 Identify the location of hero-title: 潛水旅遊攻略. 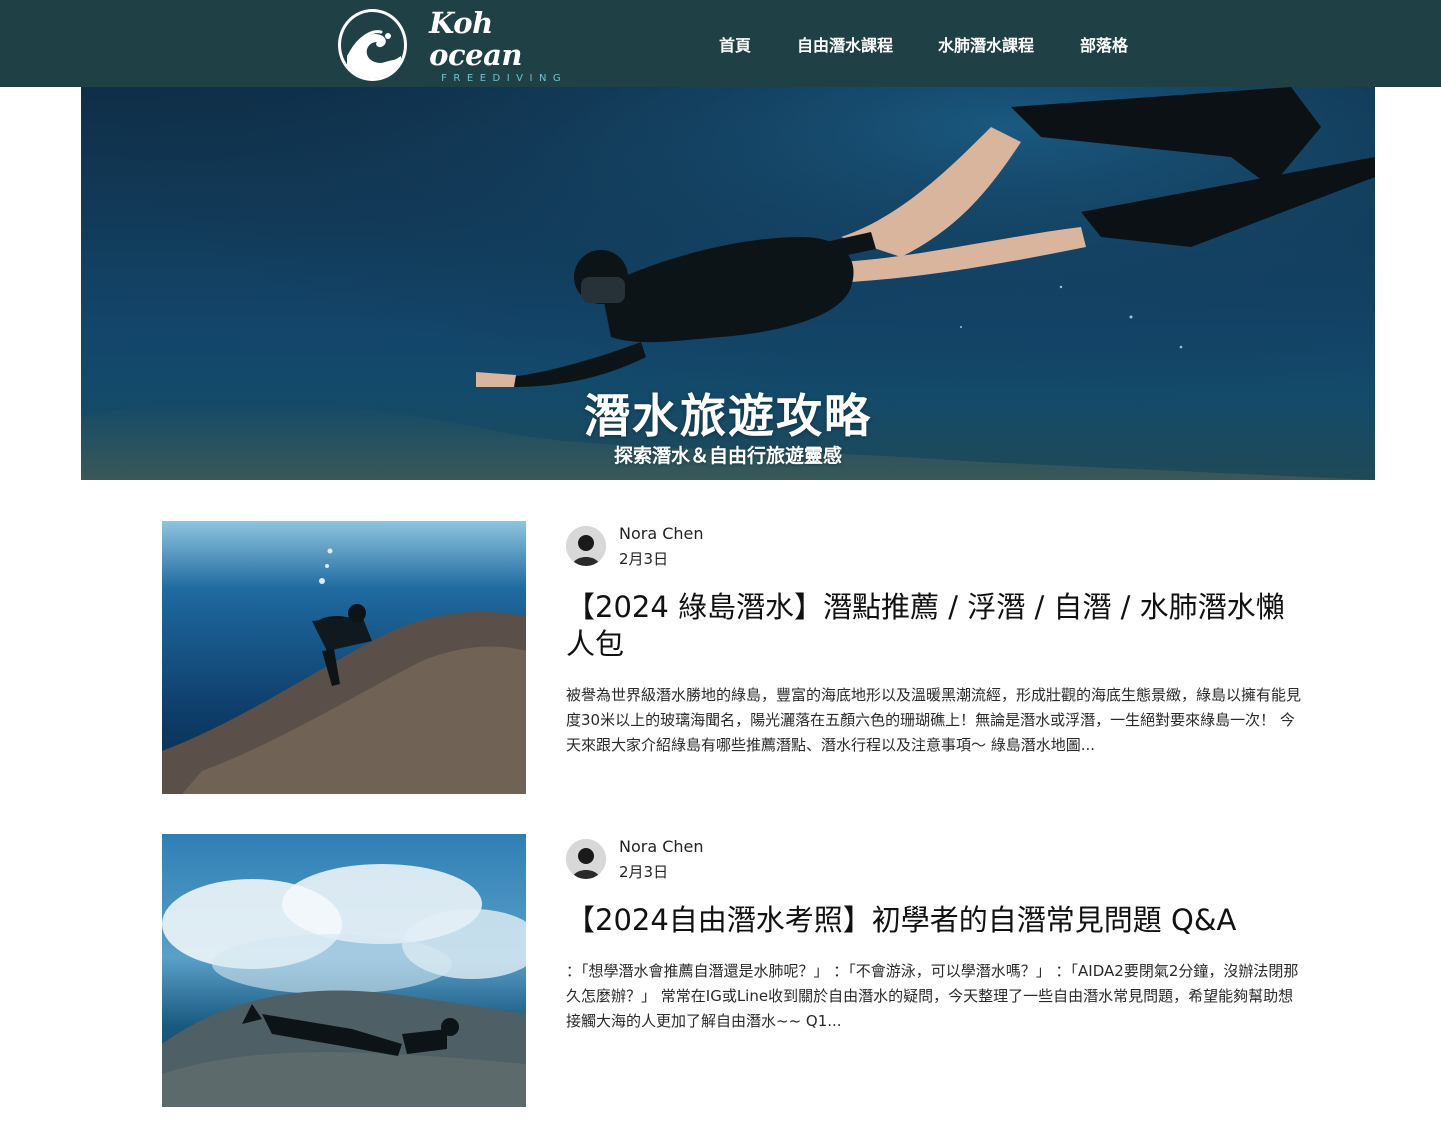
(728, 416).